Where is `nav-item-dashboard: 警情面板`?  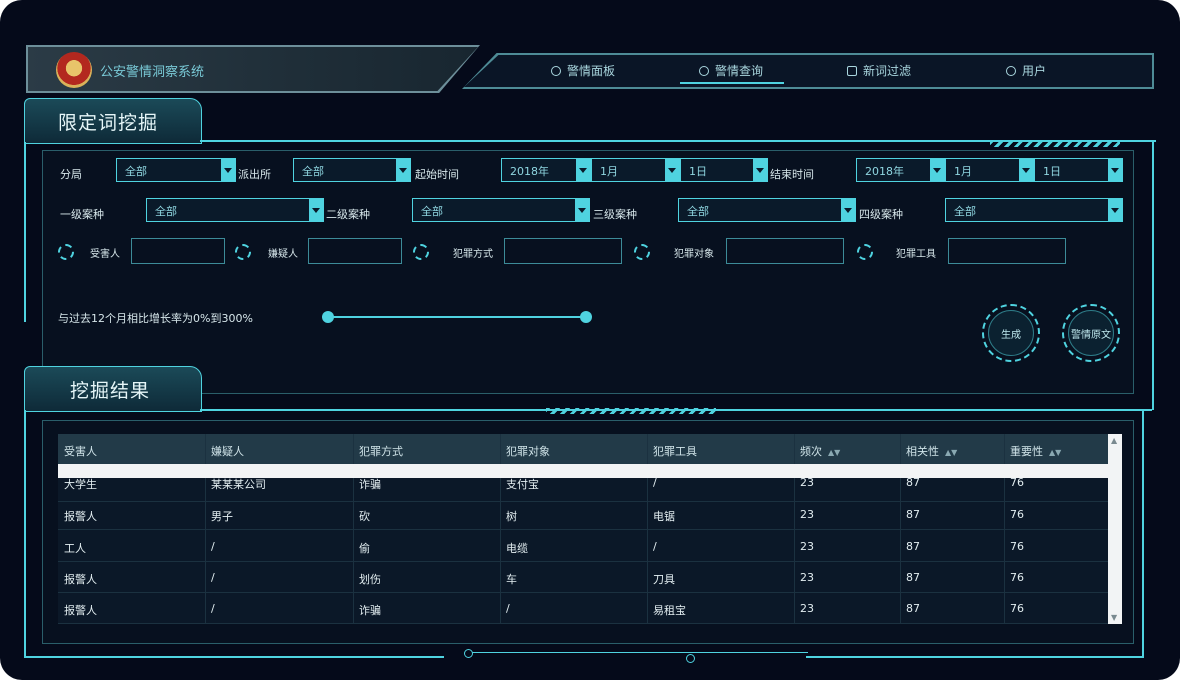 nav-item-dashboard: 警情面板 is located at coordinates (583, 70).